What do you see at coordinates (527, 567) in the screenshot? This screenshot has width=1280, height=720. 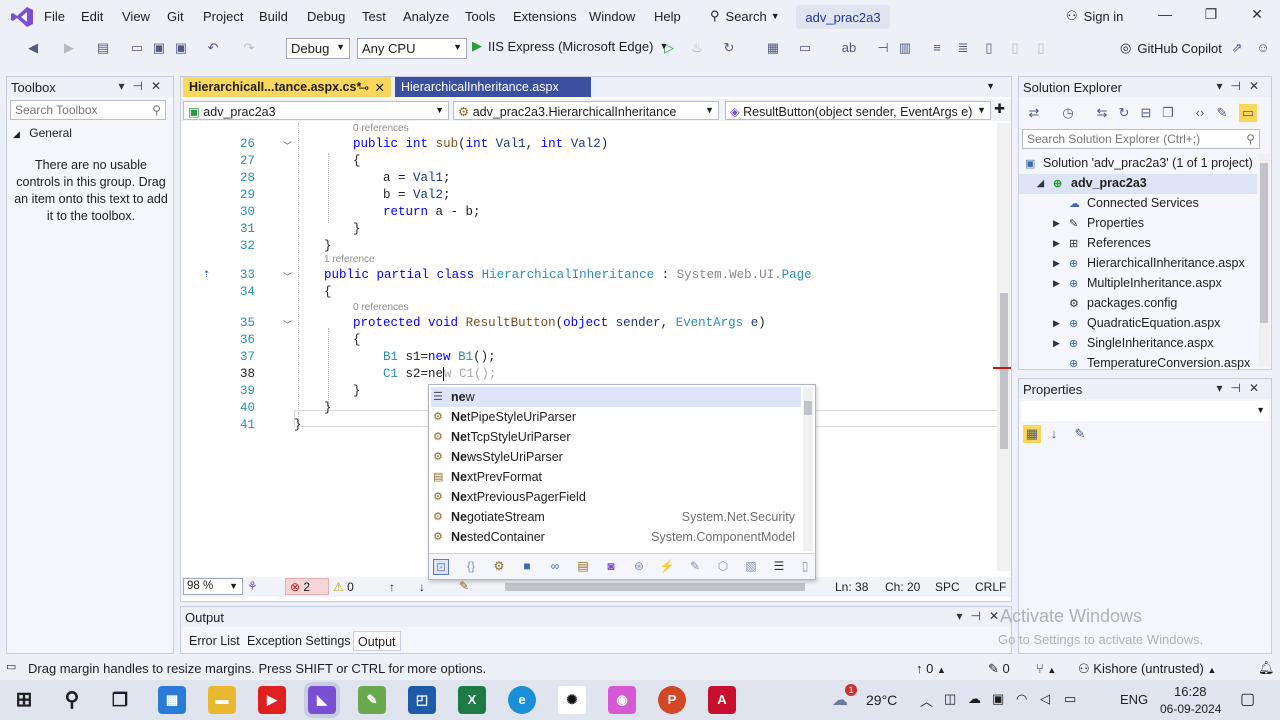 I see `struct-filter-icon: ■` at bounding box center [527, 567].